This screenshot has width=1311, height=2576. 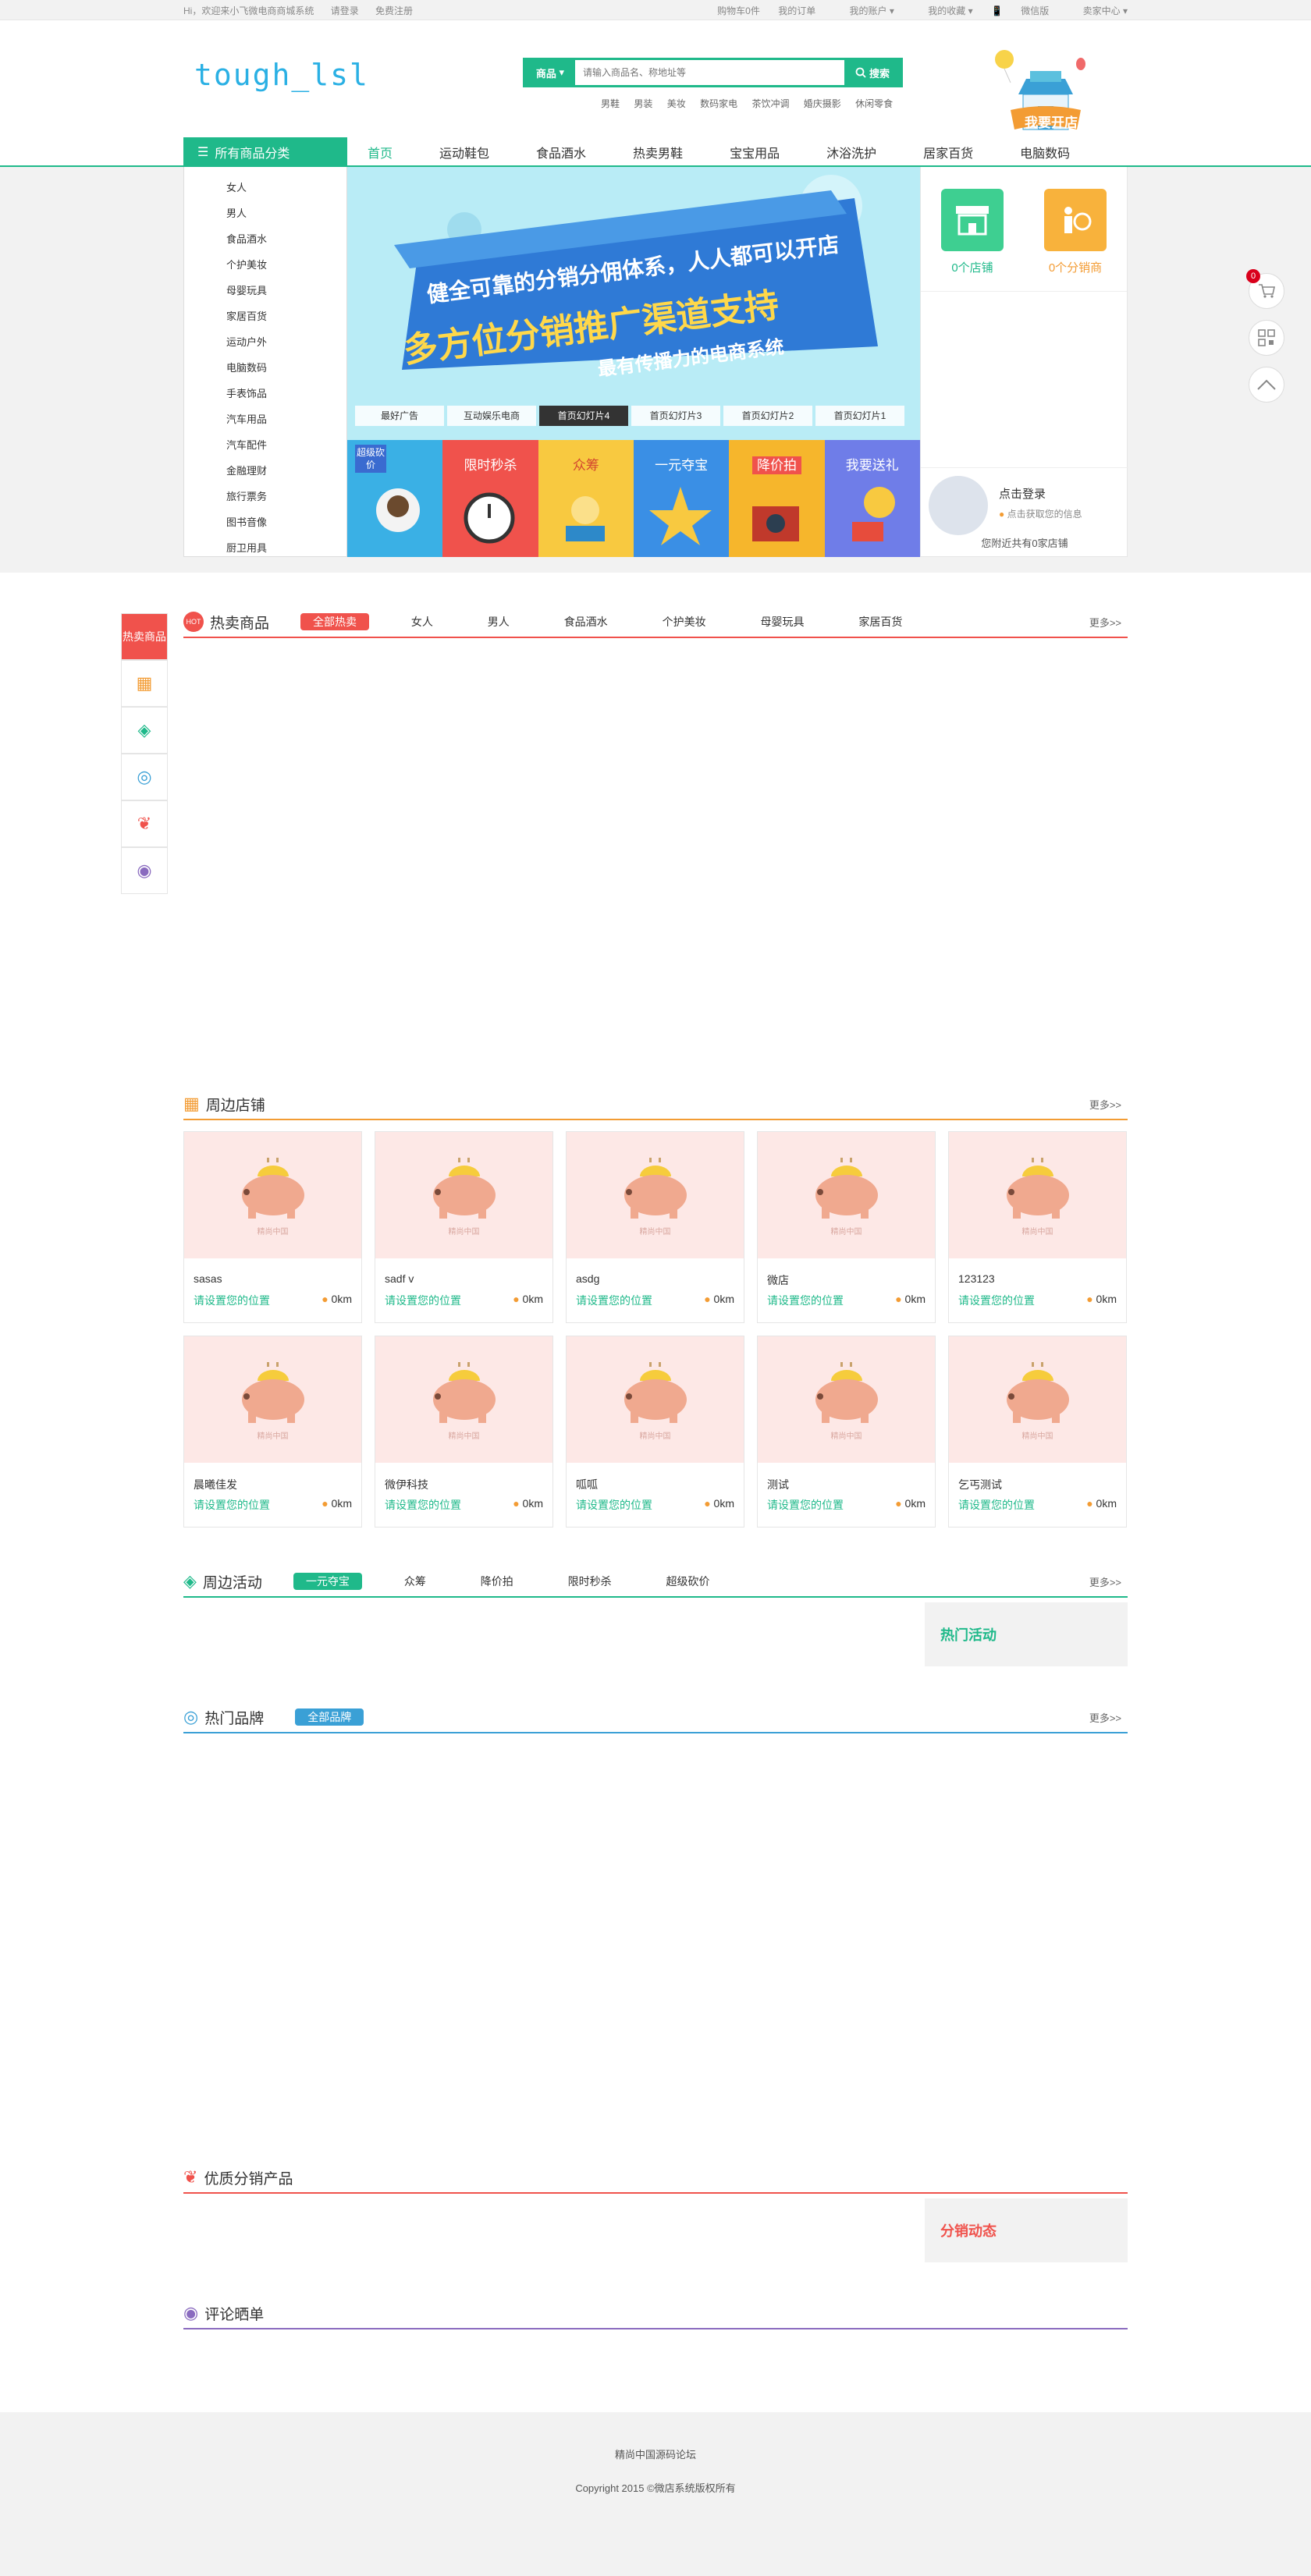 What do you see at coordinates (145, 870) in the screenshot?
I see `floor-reviews: ◉` at bounding box center [145, 870].